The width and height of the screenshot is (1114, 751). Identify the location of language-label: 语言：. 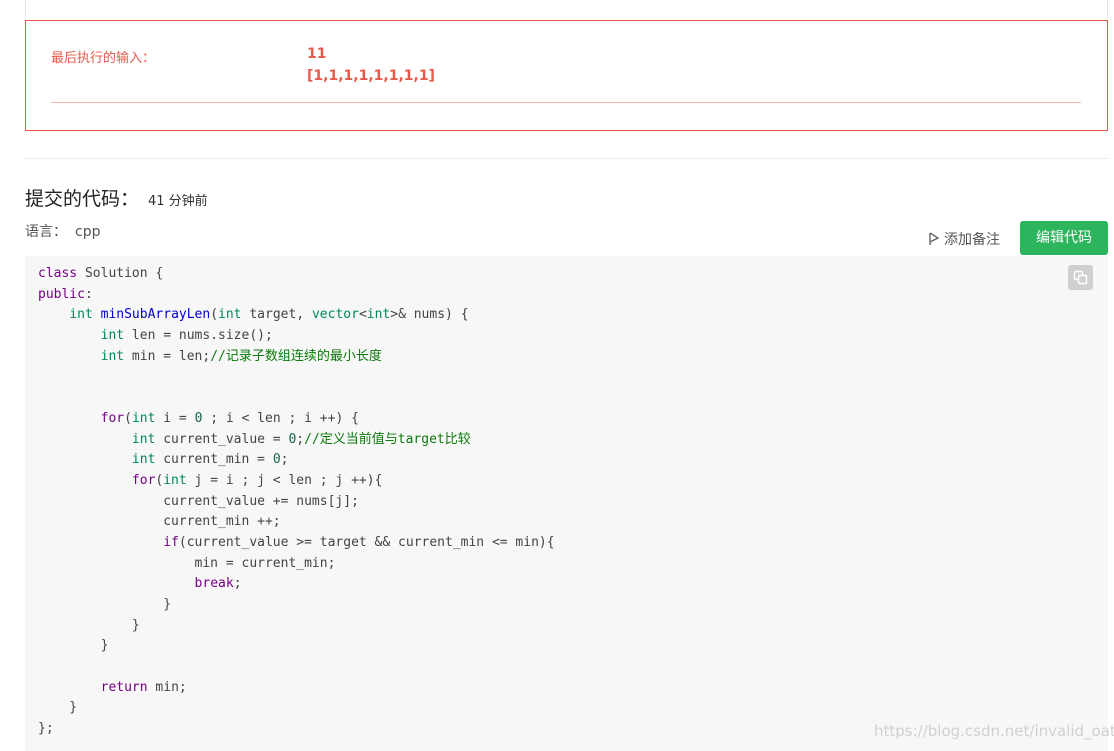
(46, 232).